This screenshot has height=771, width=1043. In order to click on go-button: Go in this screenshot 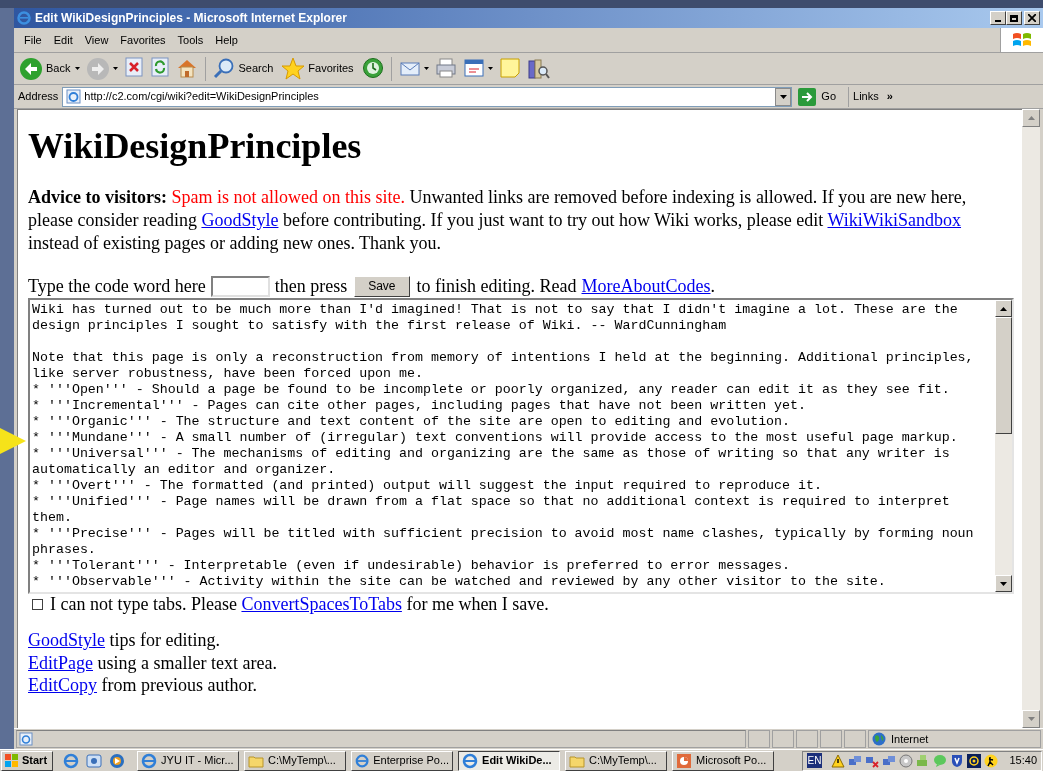, I will do `click(824, 96)`.